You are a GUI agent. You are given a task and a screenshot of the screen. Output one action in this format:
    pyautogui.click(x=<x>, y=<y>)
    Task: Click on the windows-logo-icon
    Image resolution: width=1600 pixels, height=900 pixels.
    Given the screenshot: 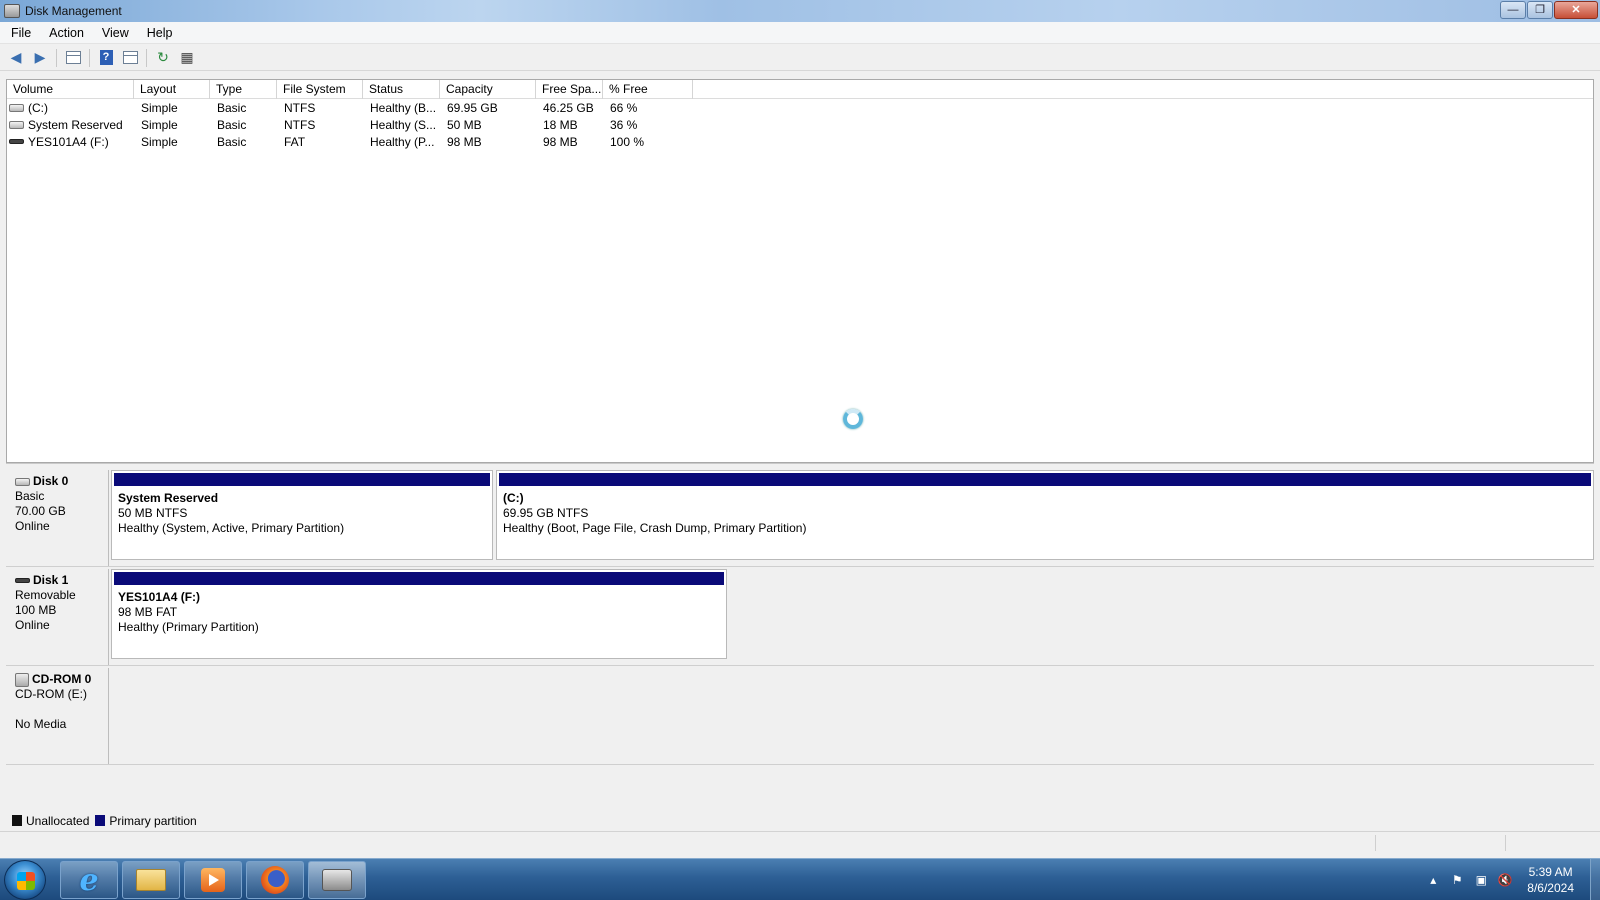 What is the action you would take?
    pyautogui.click(x=26, y=881)
    